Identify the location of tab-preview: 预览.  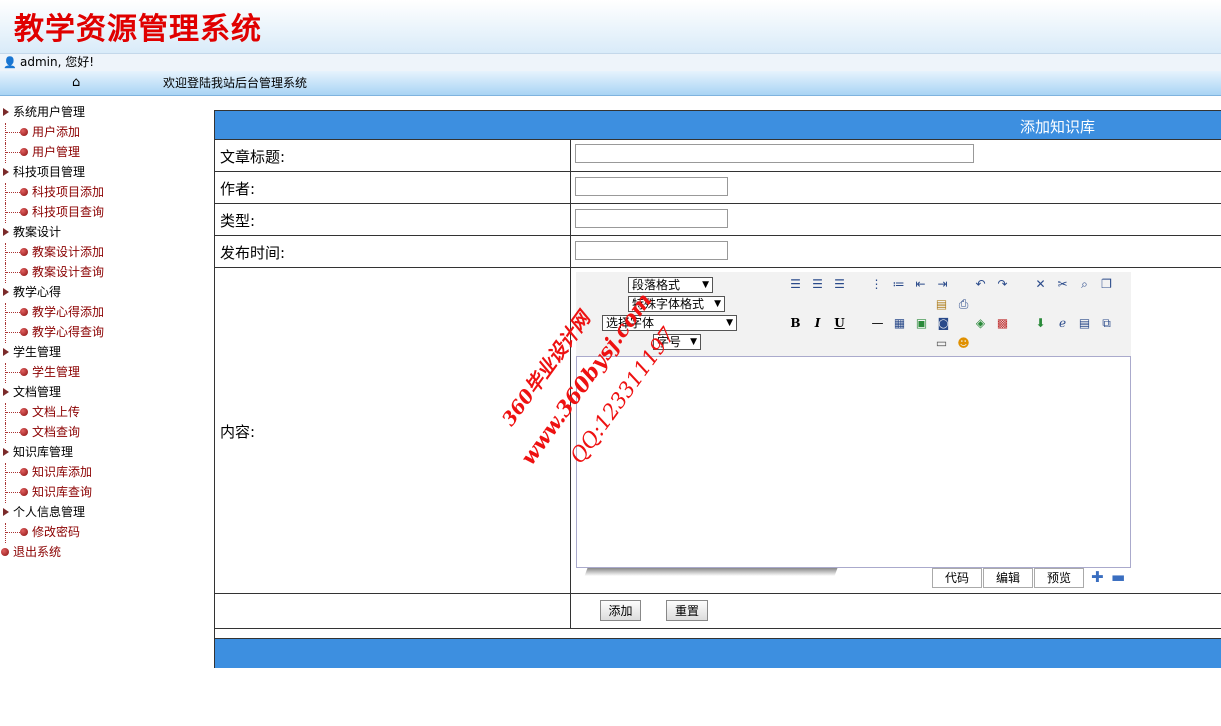
(1059, 578).